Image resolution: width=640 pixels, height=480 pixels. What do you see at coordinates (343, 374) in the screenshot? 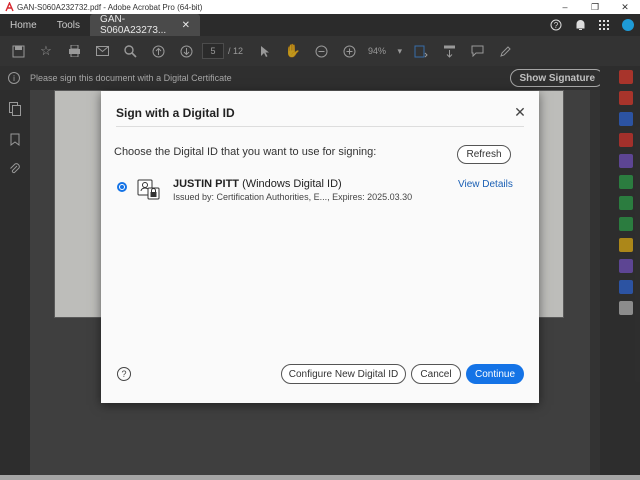
I see `configure-new-digital-id-button: Configure New Digital ID` at bounding box center [343, 374].